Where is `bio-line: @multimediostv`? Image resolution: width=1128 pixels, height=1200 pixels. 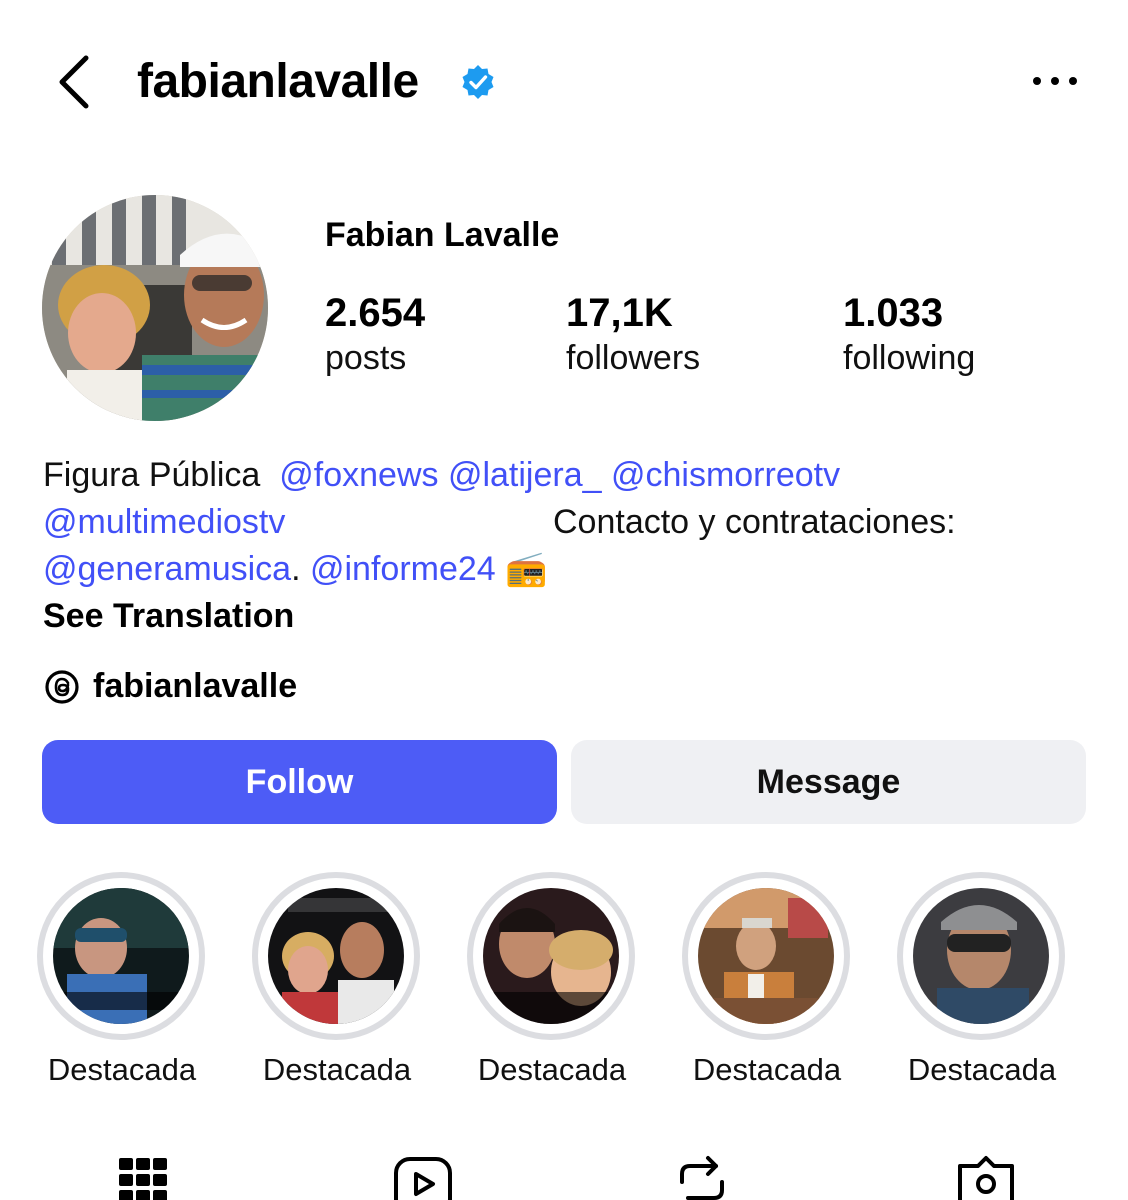 bio-line: @multimediostv is located at coordinates (164, 522).